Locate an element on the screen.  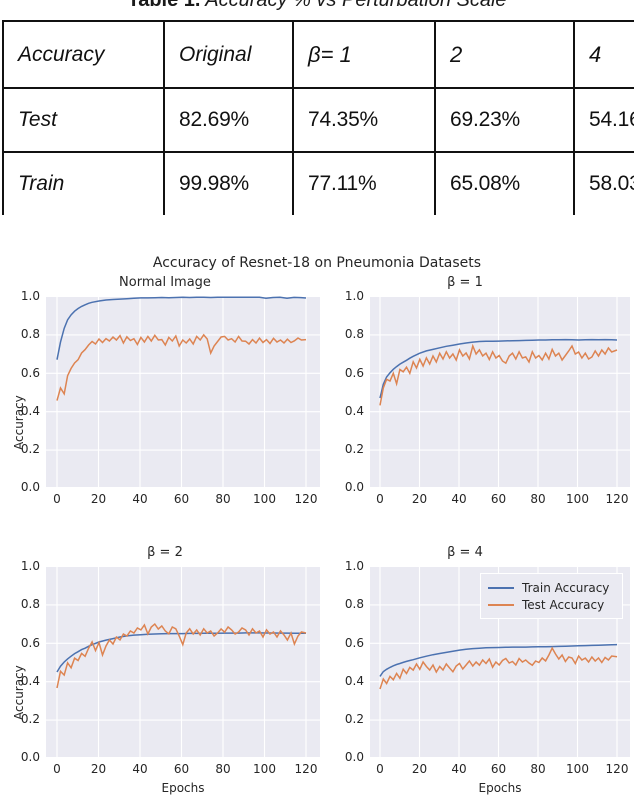
xtick-4-2: 40 is located at coordinates (459, 769).